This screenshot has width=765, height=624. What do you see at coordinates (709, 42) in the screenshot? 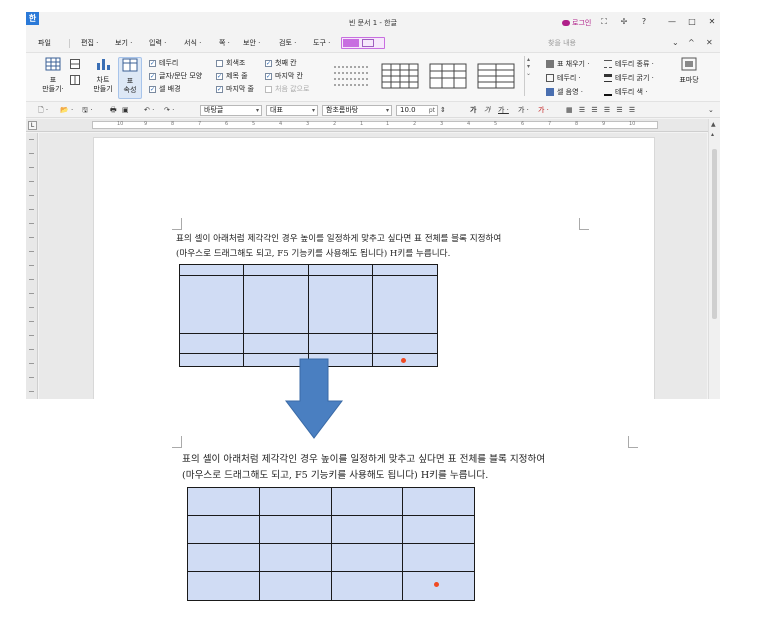
I see `close-doc-icon: ✕` at bounding box center [709, 42].